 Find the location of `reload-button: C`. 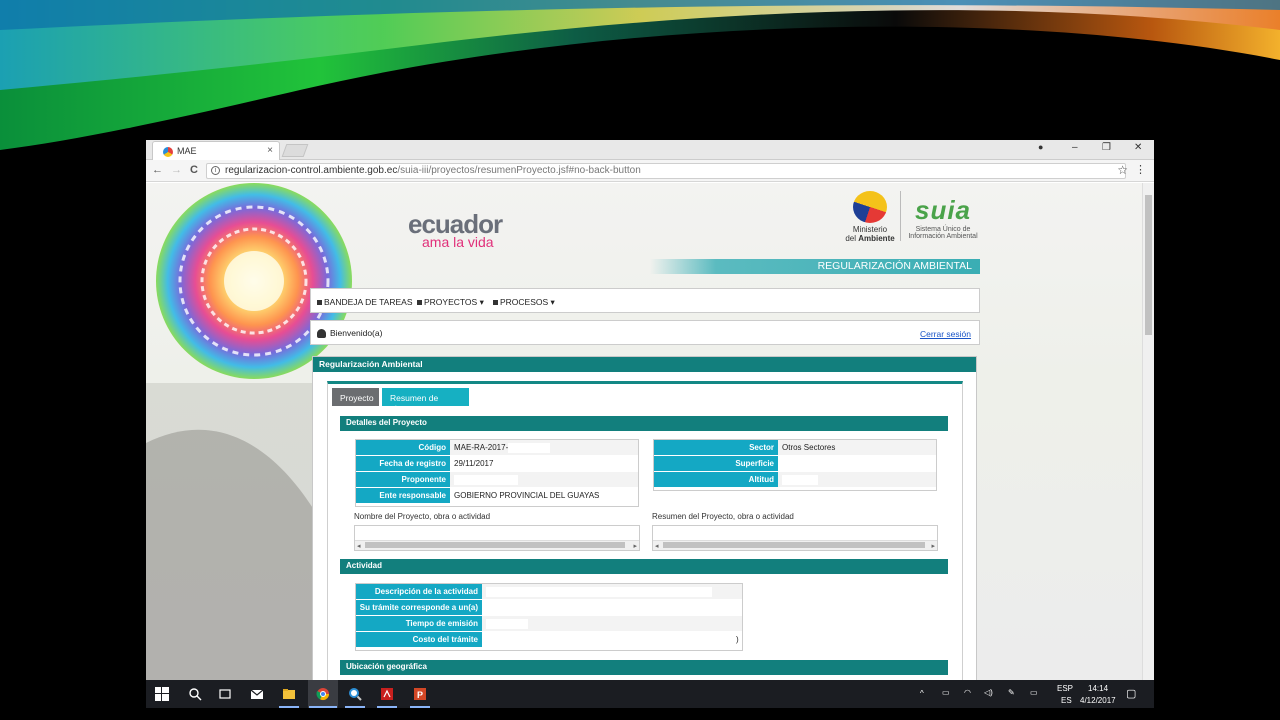

reload-button: C is located at coordinates (194, 170).